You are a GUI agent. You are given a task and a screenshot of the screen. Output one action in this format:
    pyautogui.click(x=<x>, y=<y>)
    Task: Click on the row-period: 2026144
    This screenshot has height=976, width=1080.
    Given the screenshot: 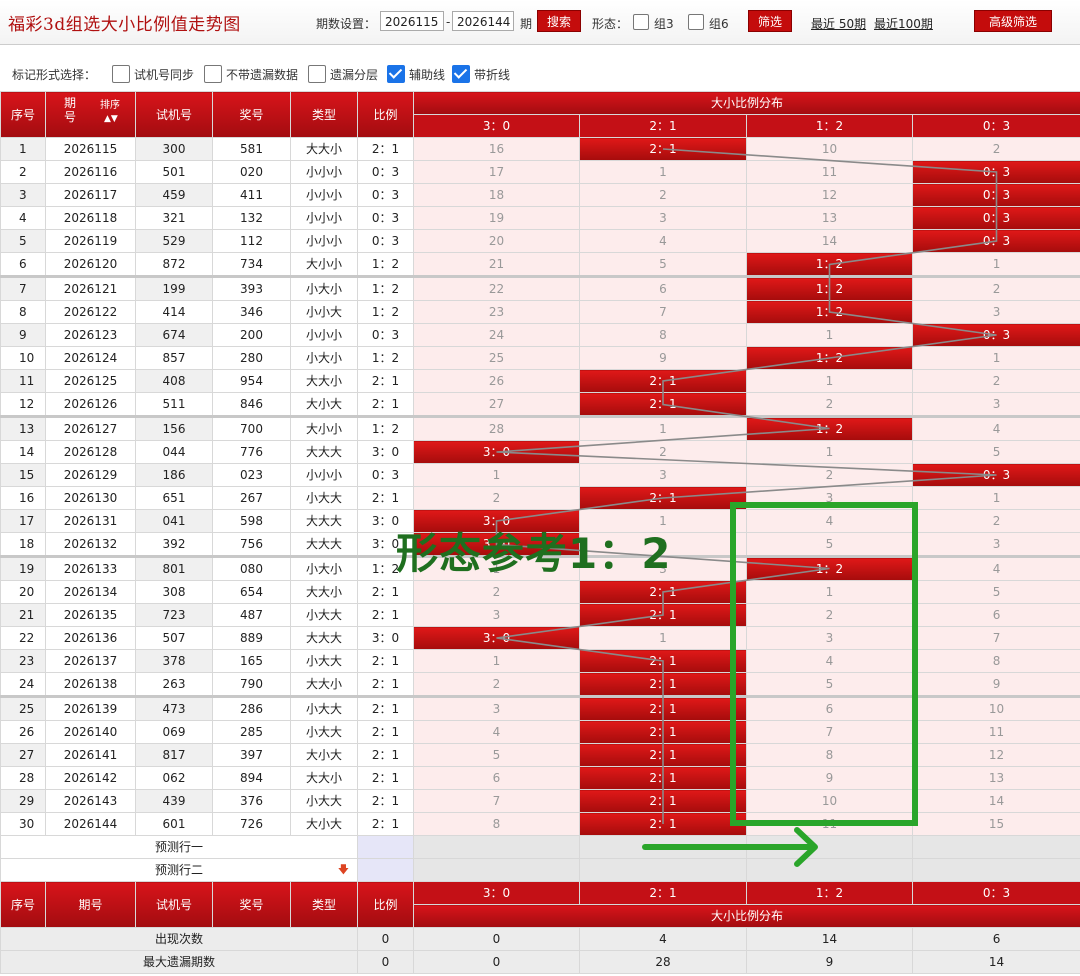 What is the action you would take?
    pyautogui.click(x=90, y=824)
    